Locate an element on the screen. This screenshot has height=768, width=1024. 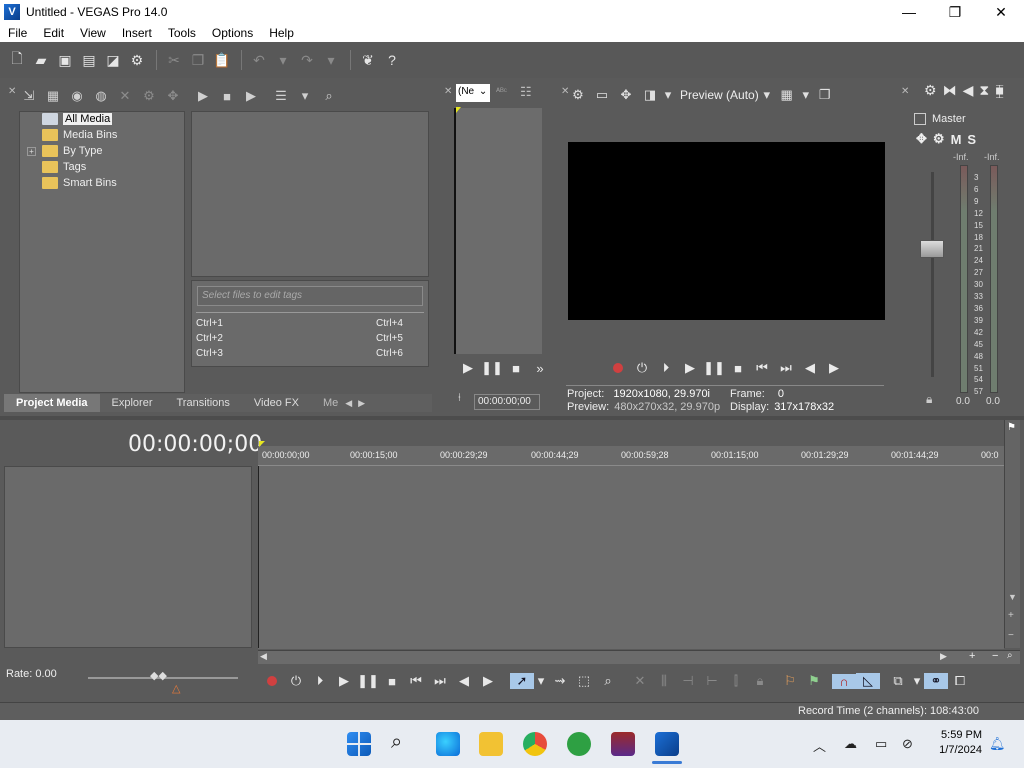
copy-icon: ❐ is located at coordinates (198, 60).